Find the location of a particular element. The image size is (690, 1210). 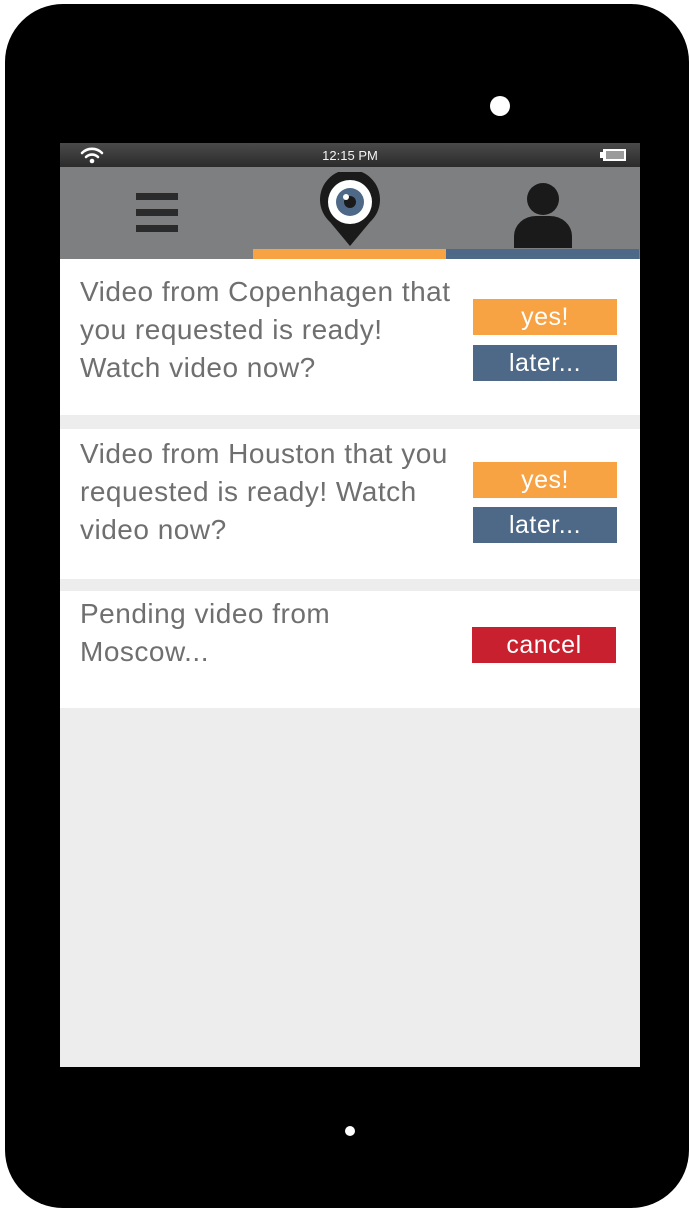

tab-menu is located at coordinates (156, 213).